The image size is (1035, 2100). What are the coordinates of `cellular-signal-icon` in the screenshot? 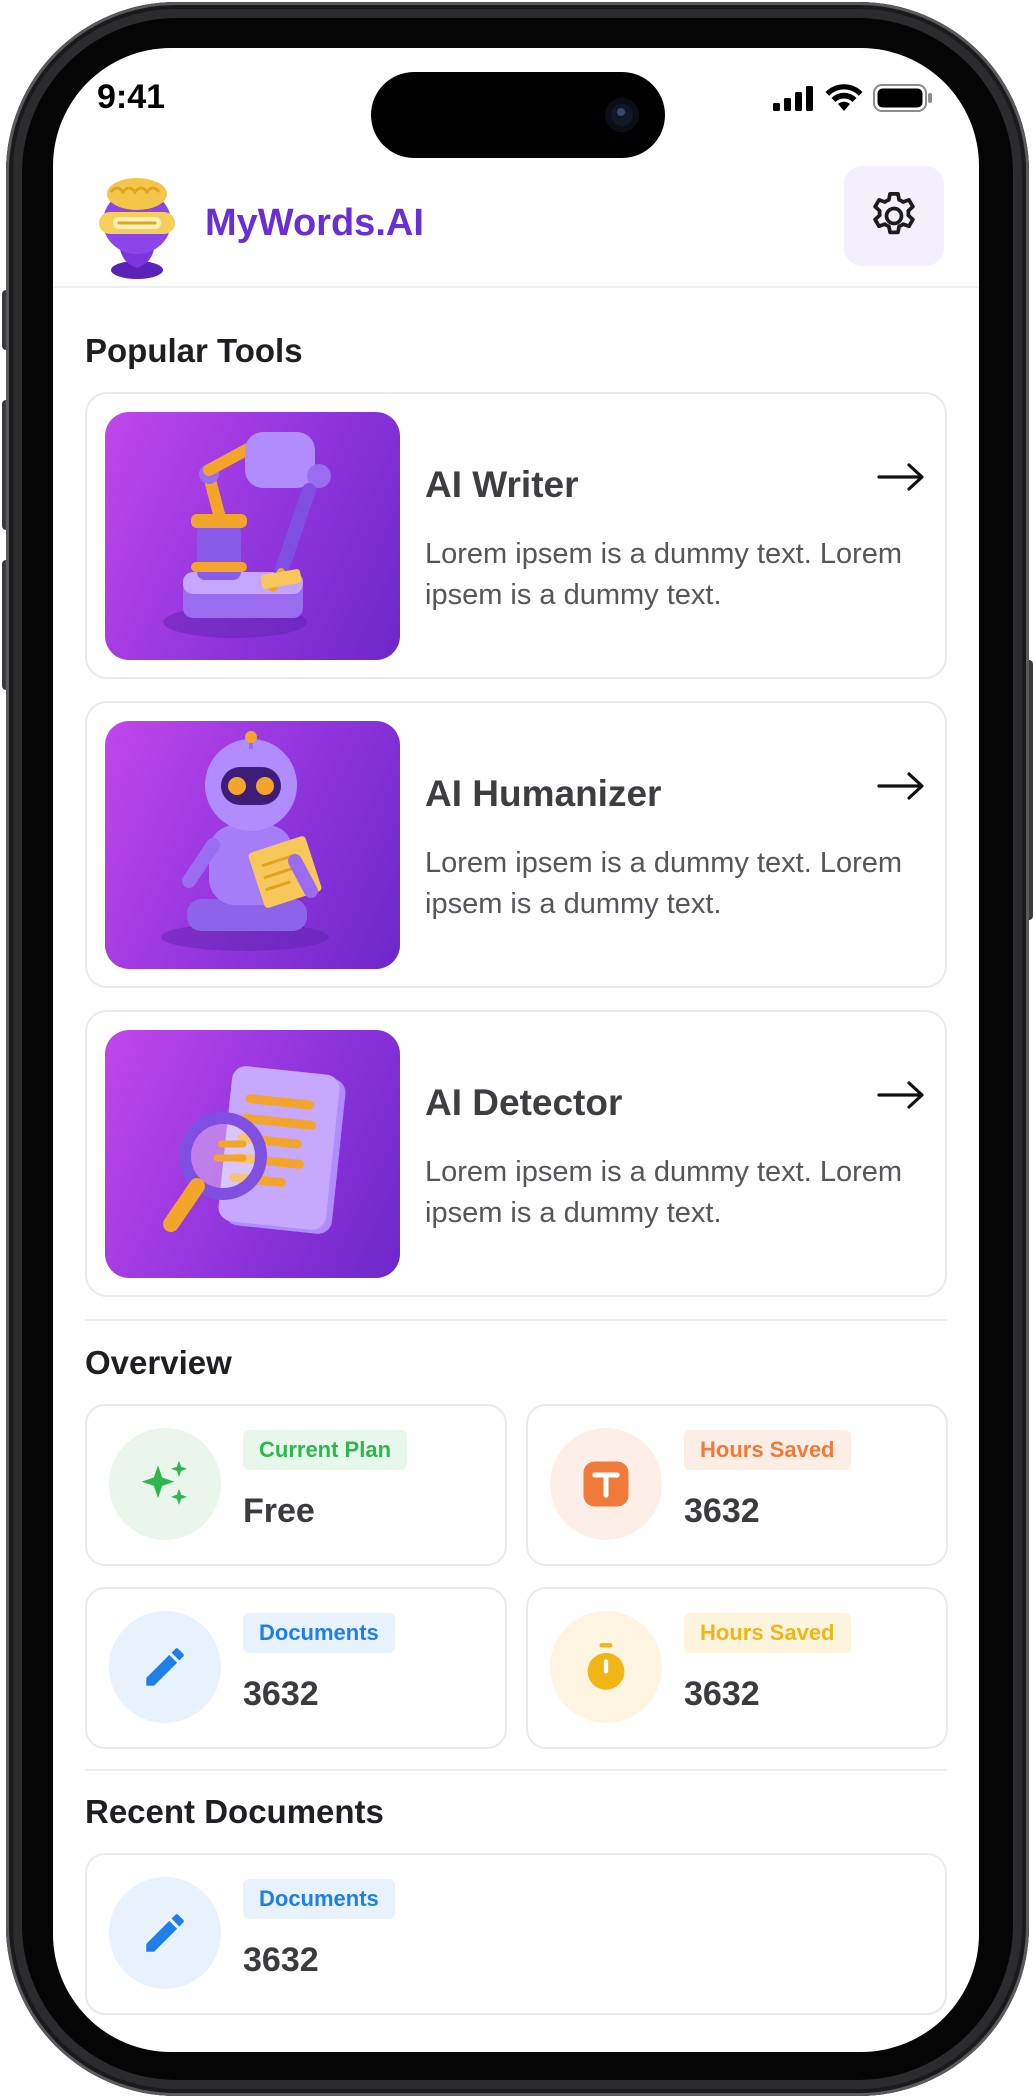 It's located at (793, 98).